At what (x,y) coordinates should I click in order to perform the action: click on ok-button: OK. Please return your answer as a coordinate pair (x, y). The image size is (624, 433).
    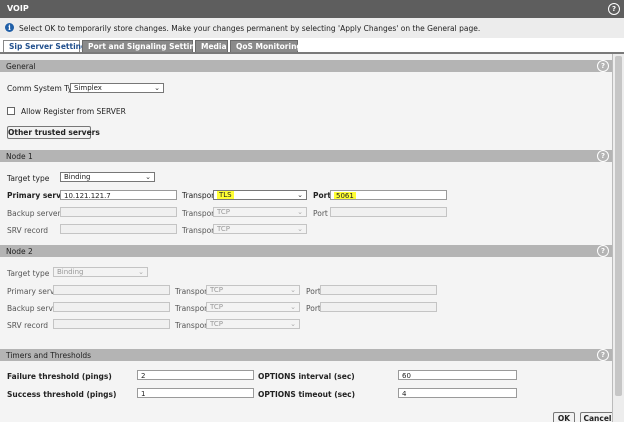
    Looking at the image, I should click on (564, 417).